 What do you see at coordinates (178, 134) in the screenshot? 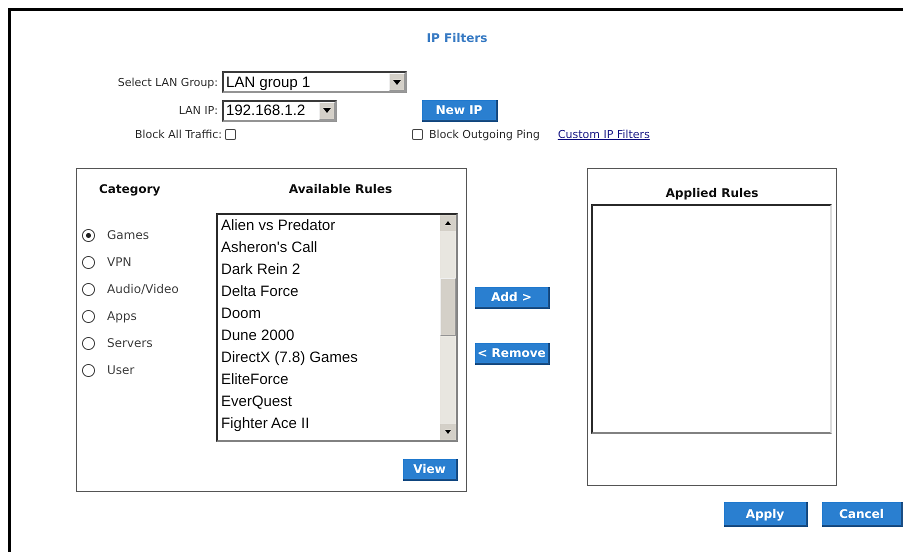
I see `field-label: Block All Traffic:` at bounding box center [178, 134].